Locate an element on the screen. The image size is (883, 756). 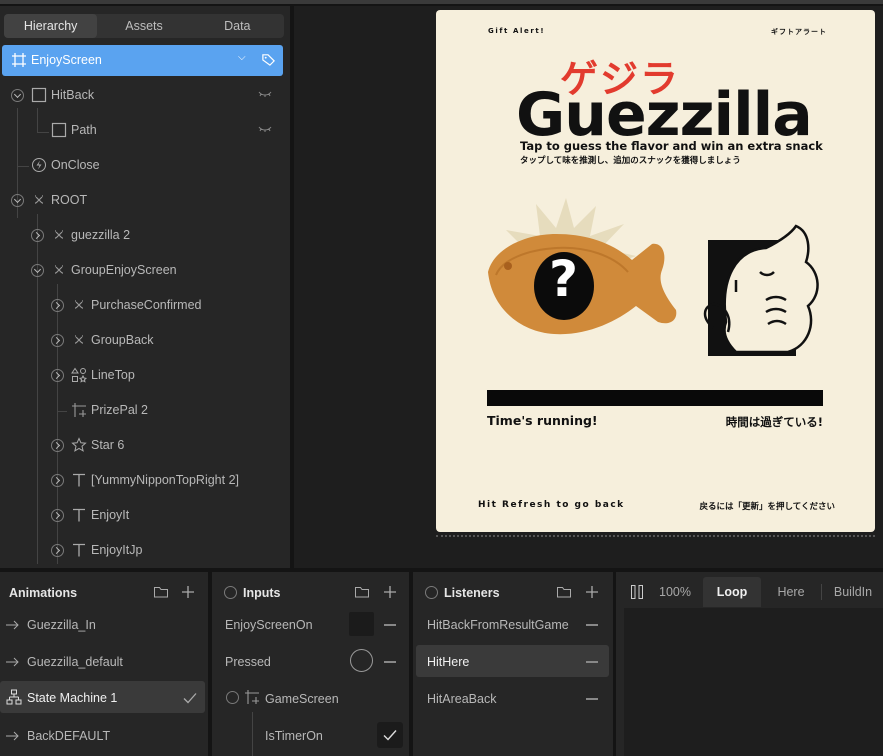
tree-item-prizepal-2: PrizePal 2 is located at coordinates (145, 410).